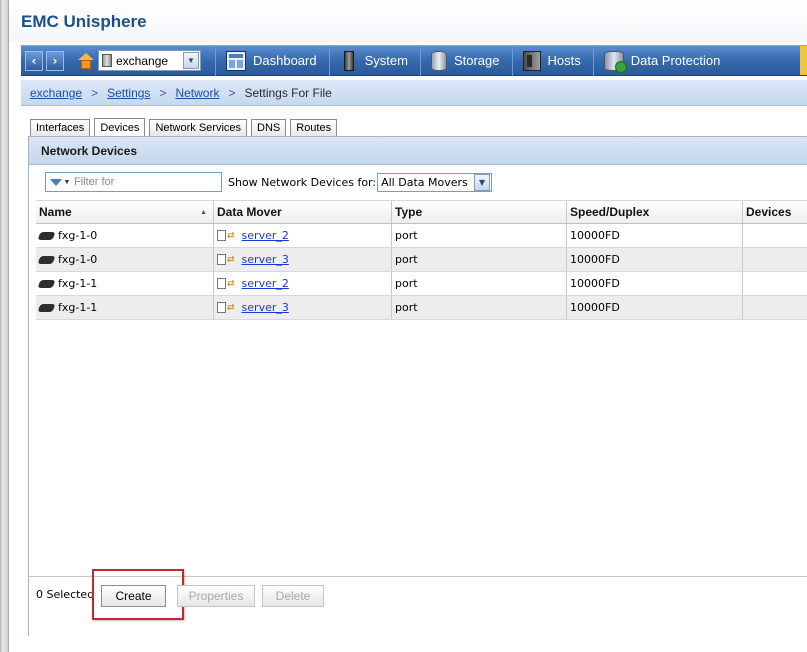 The image size is (807, 652). I want to click on breadcrumb-link-network: Network, so click(197, 93).